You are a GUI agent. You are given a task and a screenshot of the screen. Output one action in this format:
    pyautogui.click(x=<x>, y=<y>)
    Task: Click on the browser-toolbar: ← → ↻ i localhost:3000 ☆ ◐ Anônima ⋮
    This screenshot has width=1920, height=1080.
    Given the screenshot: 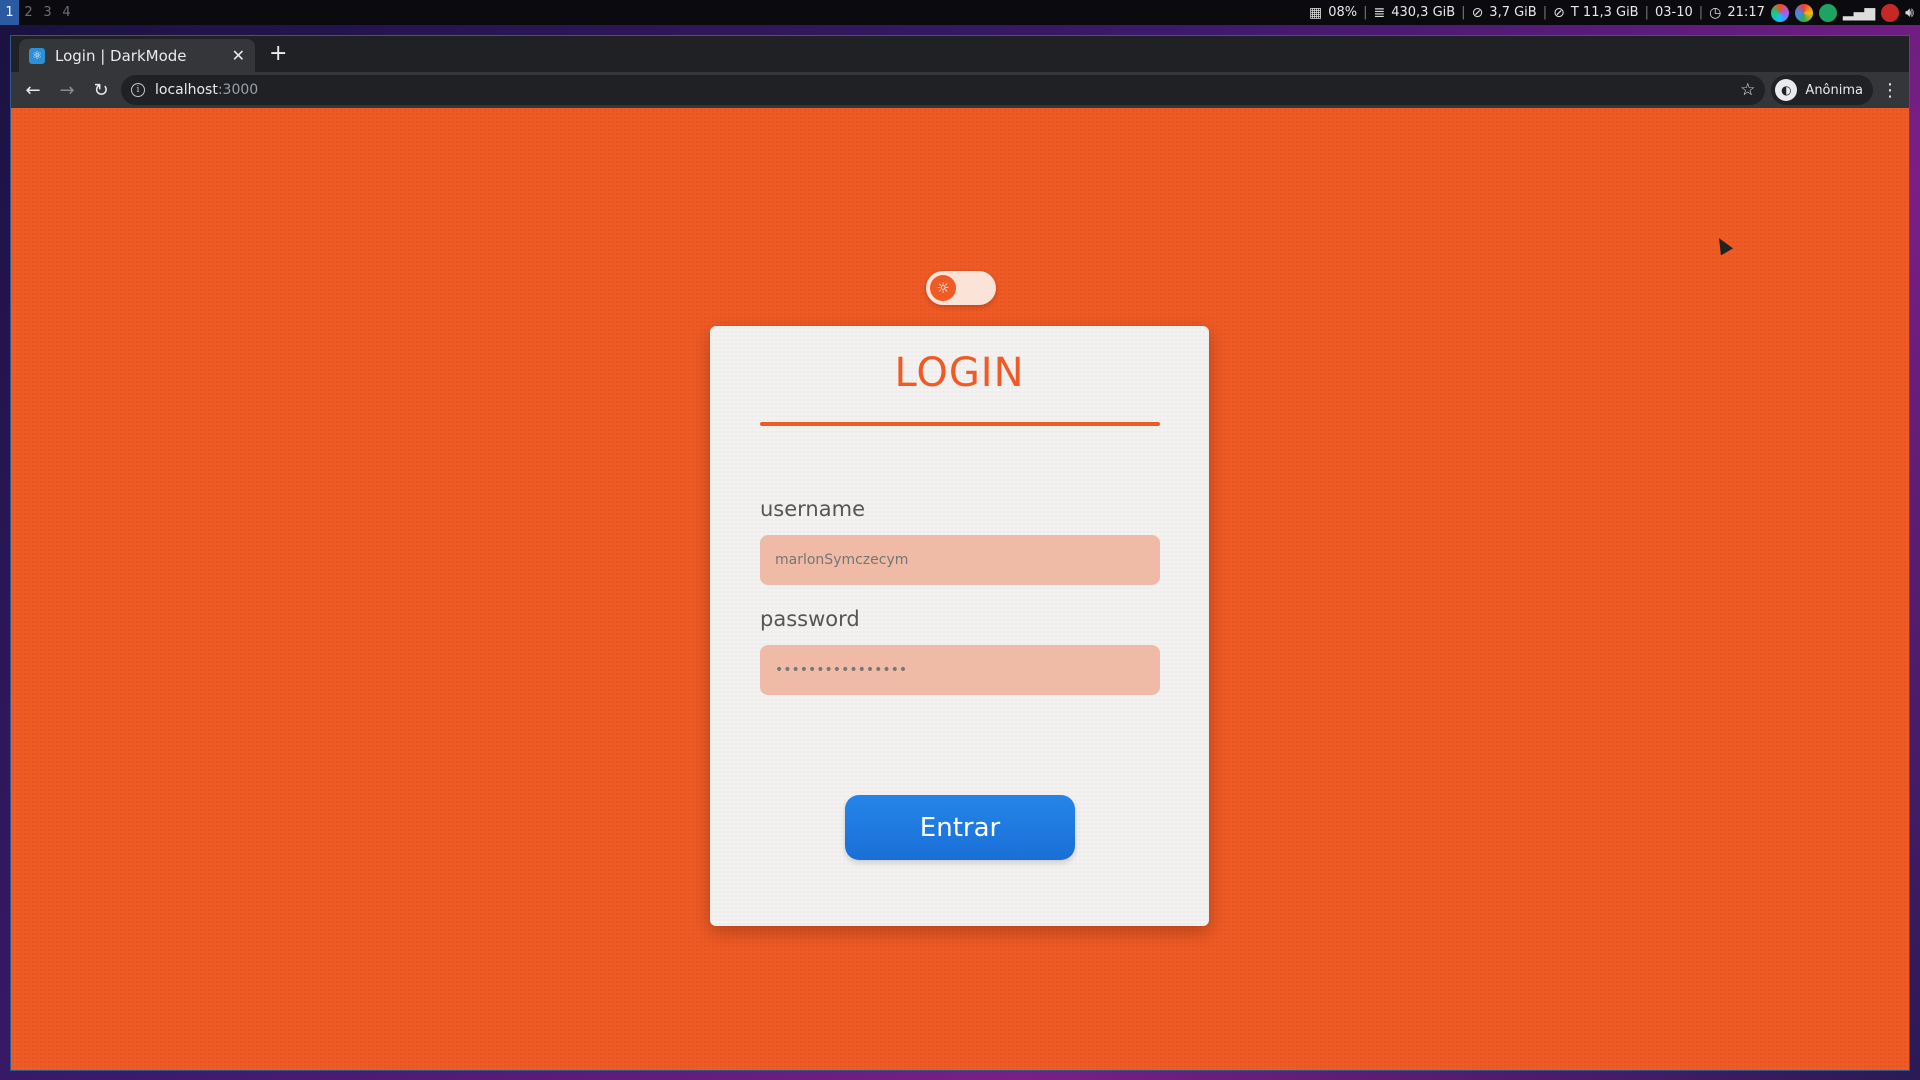 What is the action you would take?
    pyautogui.click(x=960, y=90)
    